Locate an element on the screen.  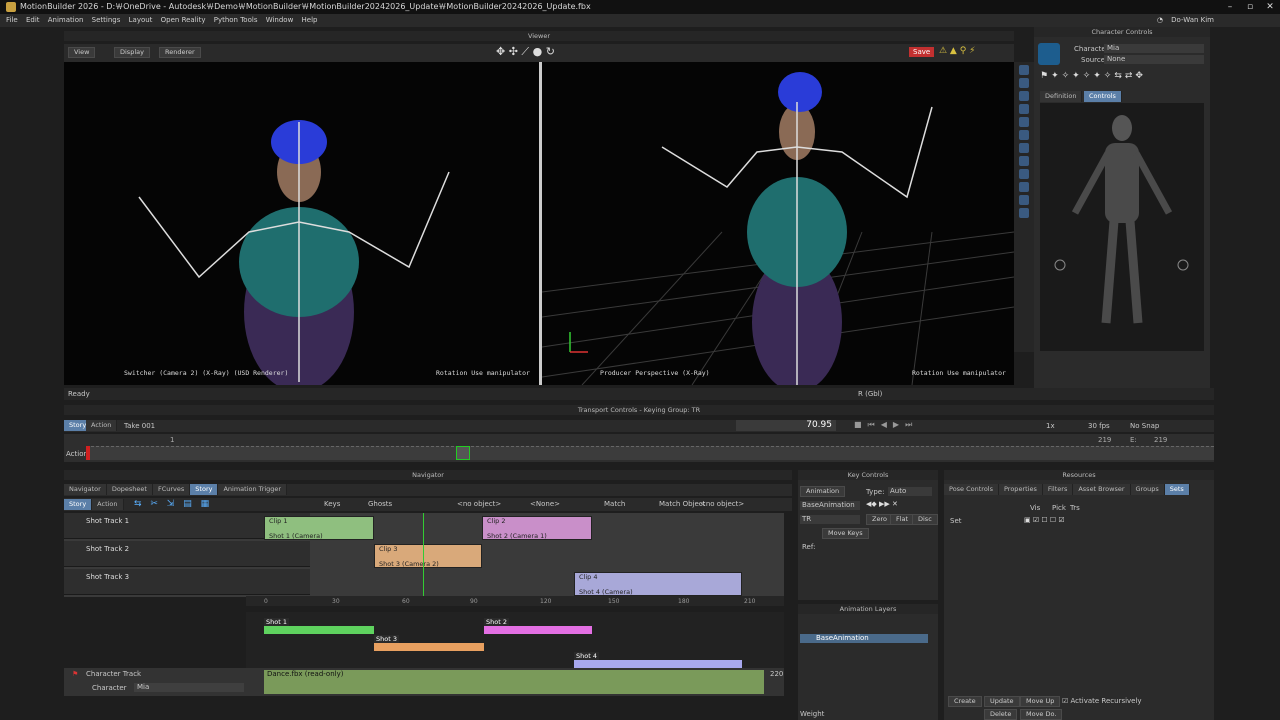
base-animation-layer: BaseAnimation is located at coordinates (864, 638).